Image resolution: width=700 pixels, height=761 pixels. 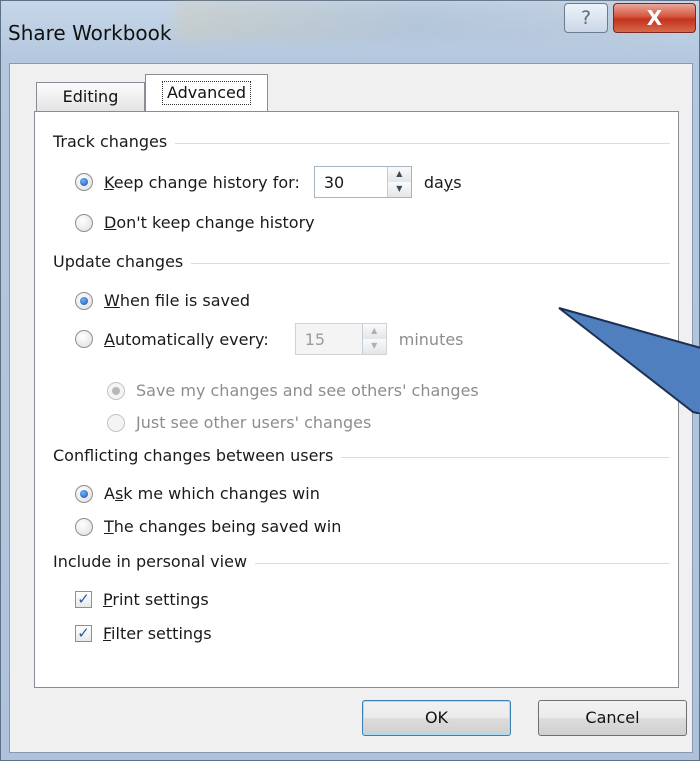 What do you see at coordinates (629, 360) in the screenshot?
I see `annotation-arrow-icon` at bounding box center [629, 360].